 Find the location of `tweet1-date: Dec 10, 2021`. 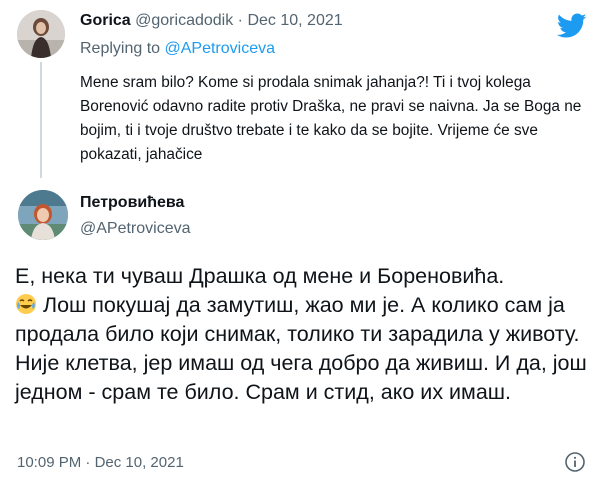

tweet1-date: Dec 10, 2021 is located at coordinates (294, 20).